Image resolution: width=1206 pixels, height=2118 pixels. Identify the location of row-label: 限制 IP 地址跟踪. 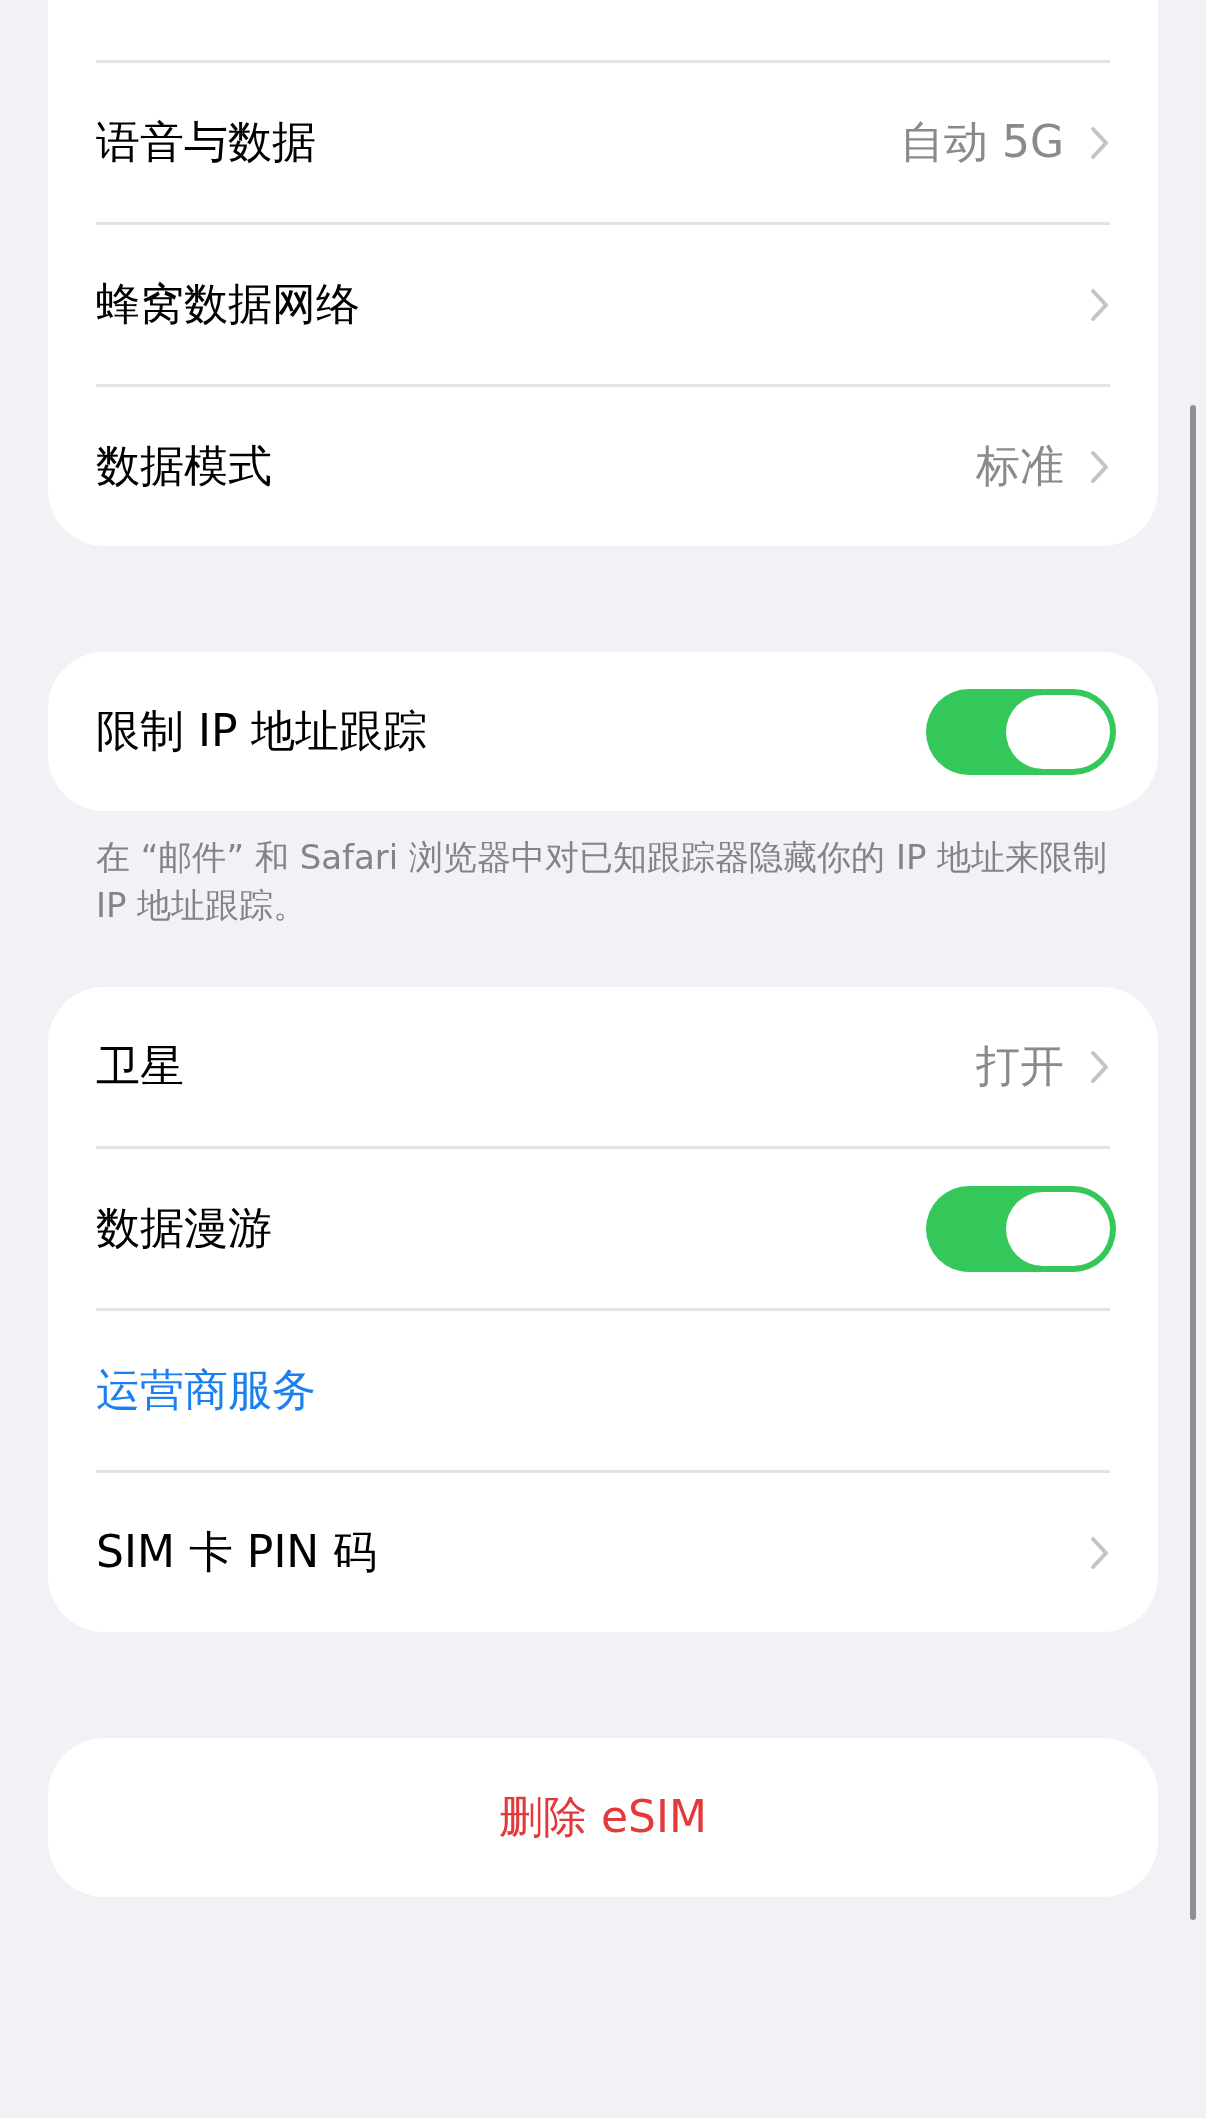
(262, 731).